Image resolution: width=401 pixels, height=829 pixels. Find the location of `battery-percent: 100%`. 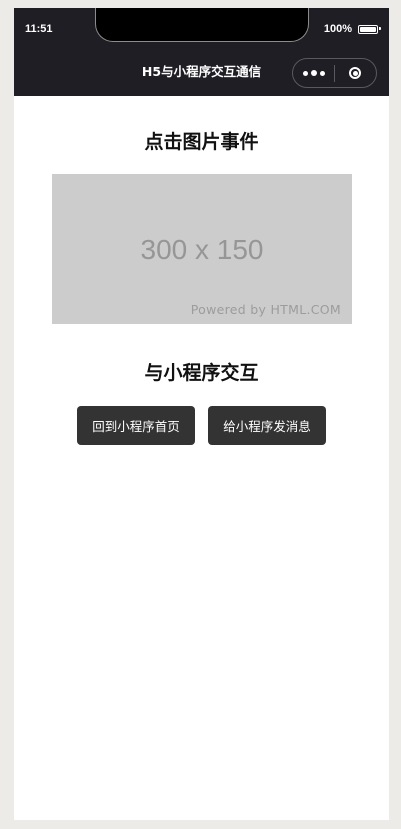

battery-percent: 100% is located at coordinates (337, 29).